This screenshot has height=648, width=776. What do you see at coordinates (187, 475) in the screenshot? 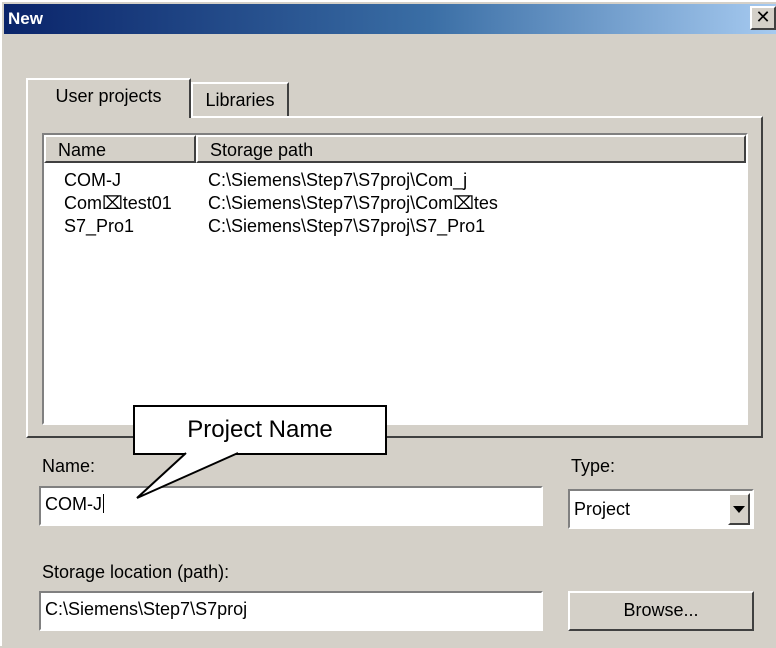
I see `callout-pointer` at bounding box center [187, 475].